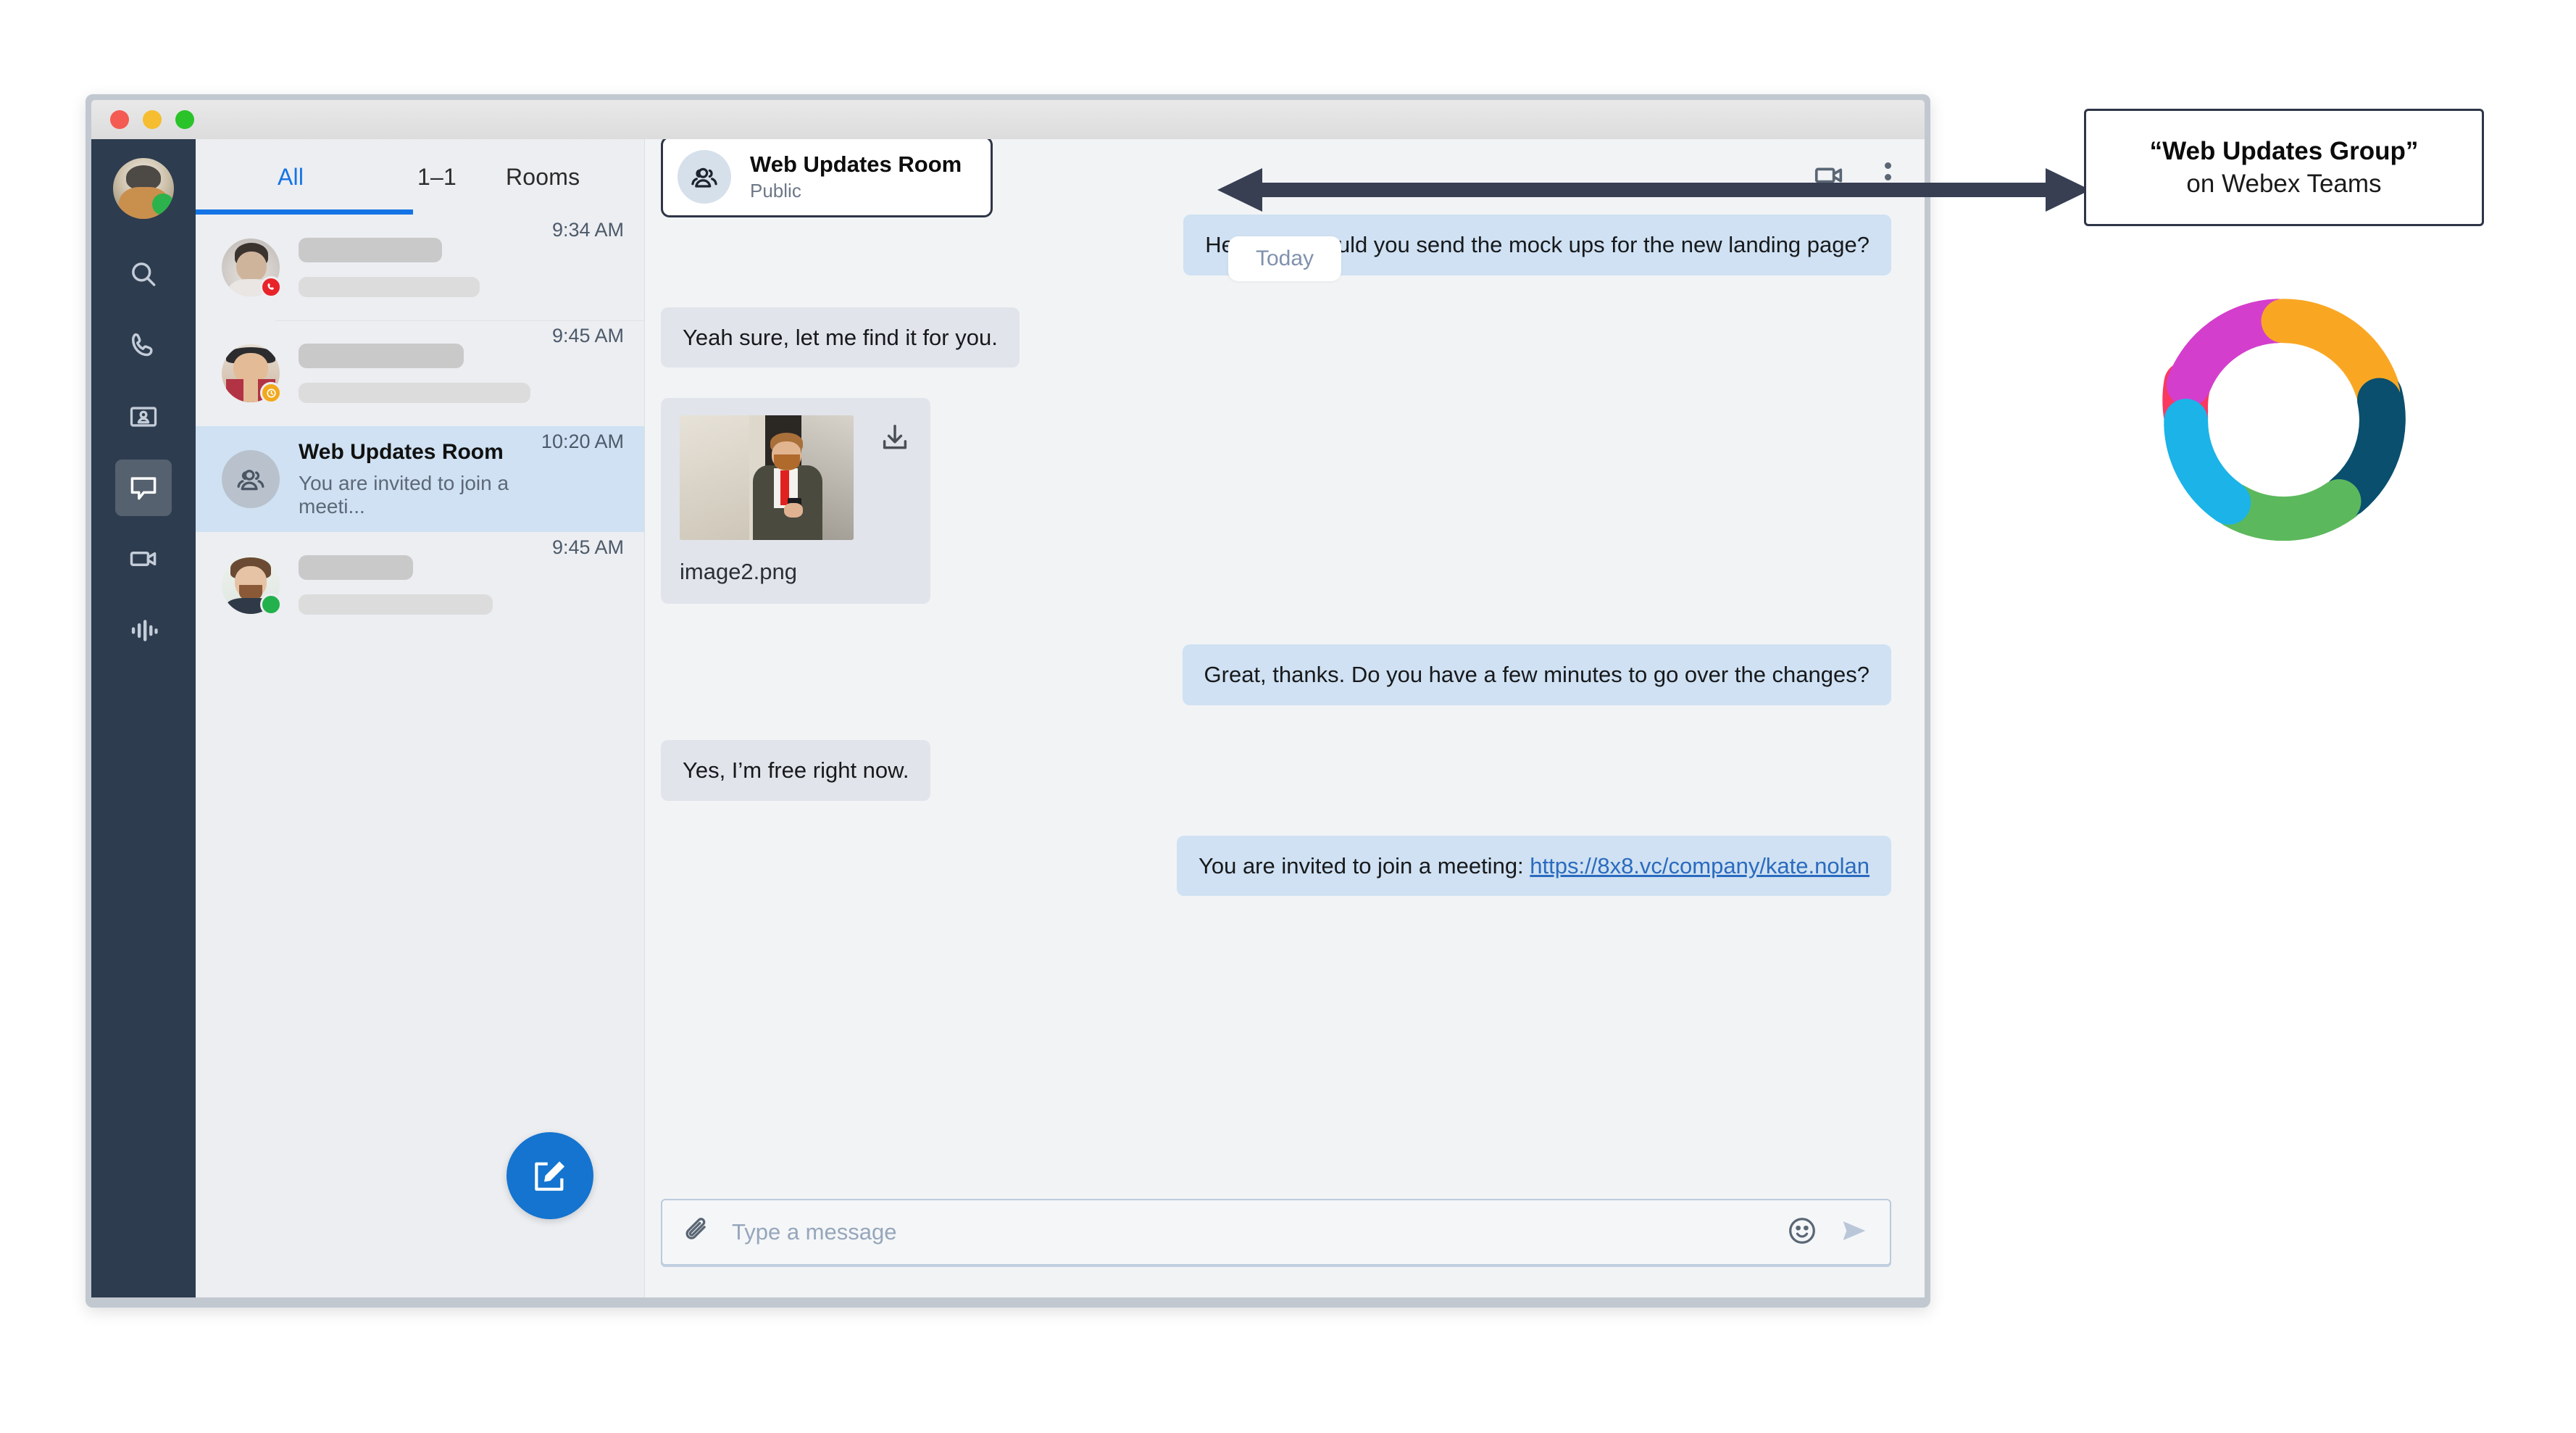  I want to click on send-message-button, so click(1854, 1232).